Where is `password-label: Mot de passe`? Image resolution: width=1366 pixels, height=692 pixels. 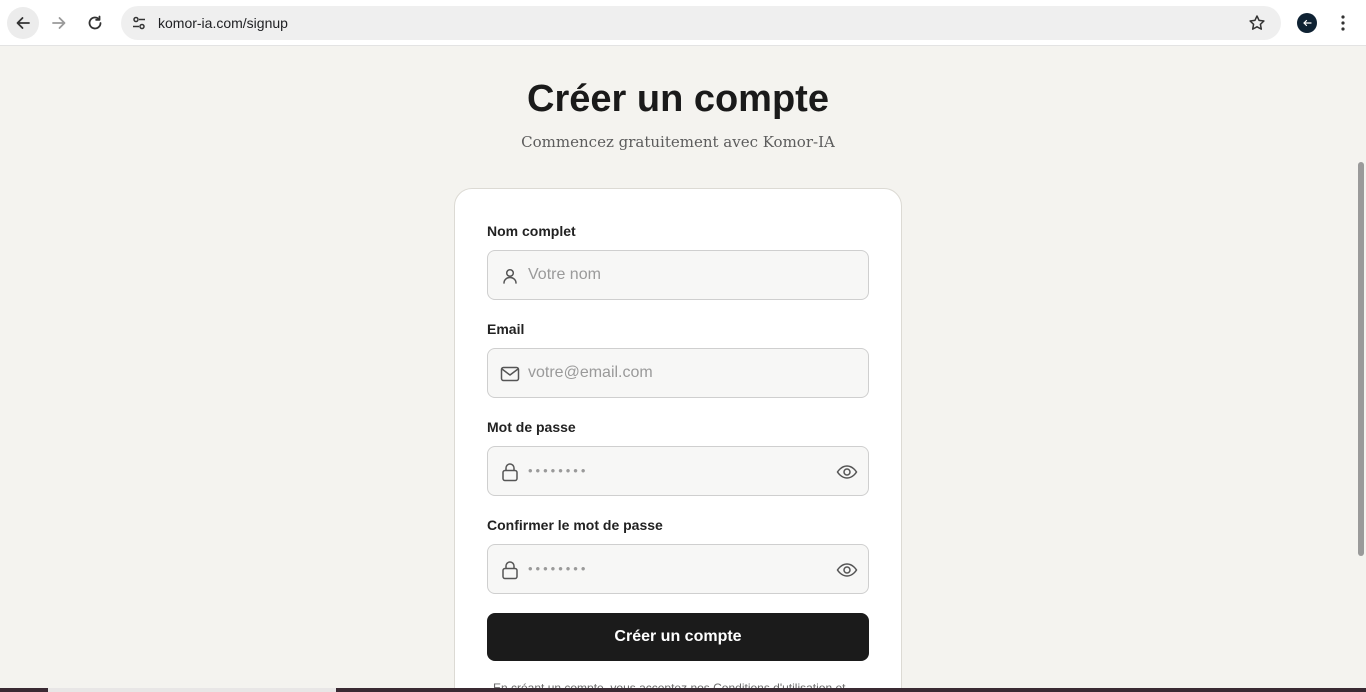
password-label: Mot de passe is located at coordinates (531, 427).